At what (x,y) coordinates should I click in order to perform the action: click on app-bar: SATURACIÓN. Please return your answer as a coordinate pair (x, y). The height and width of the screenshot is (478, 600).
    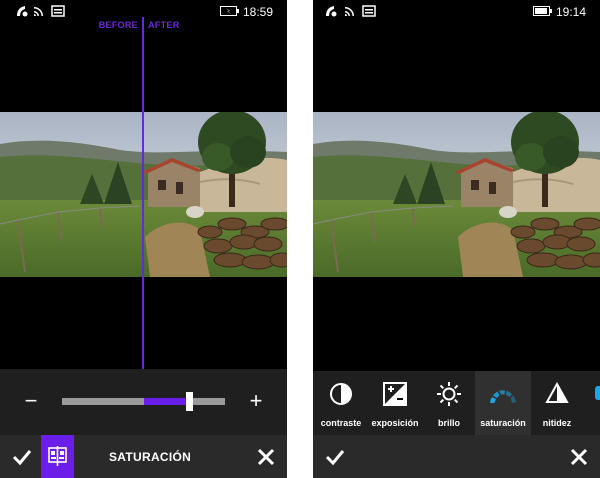
    Looking at the image, I should click on (143, 456).